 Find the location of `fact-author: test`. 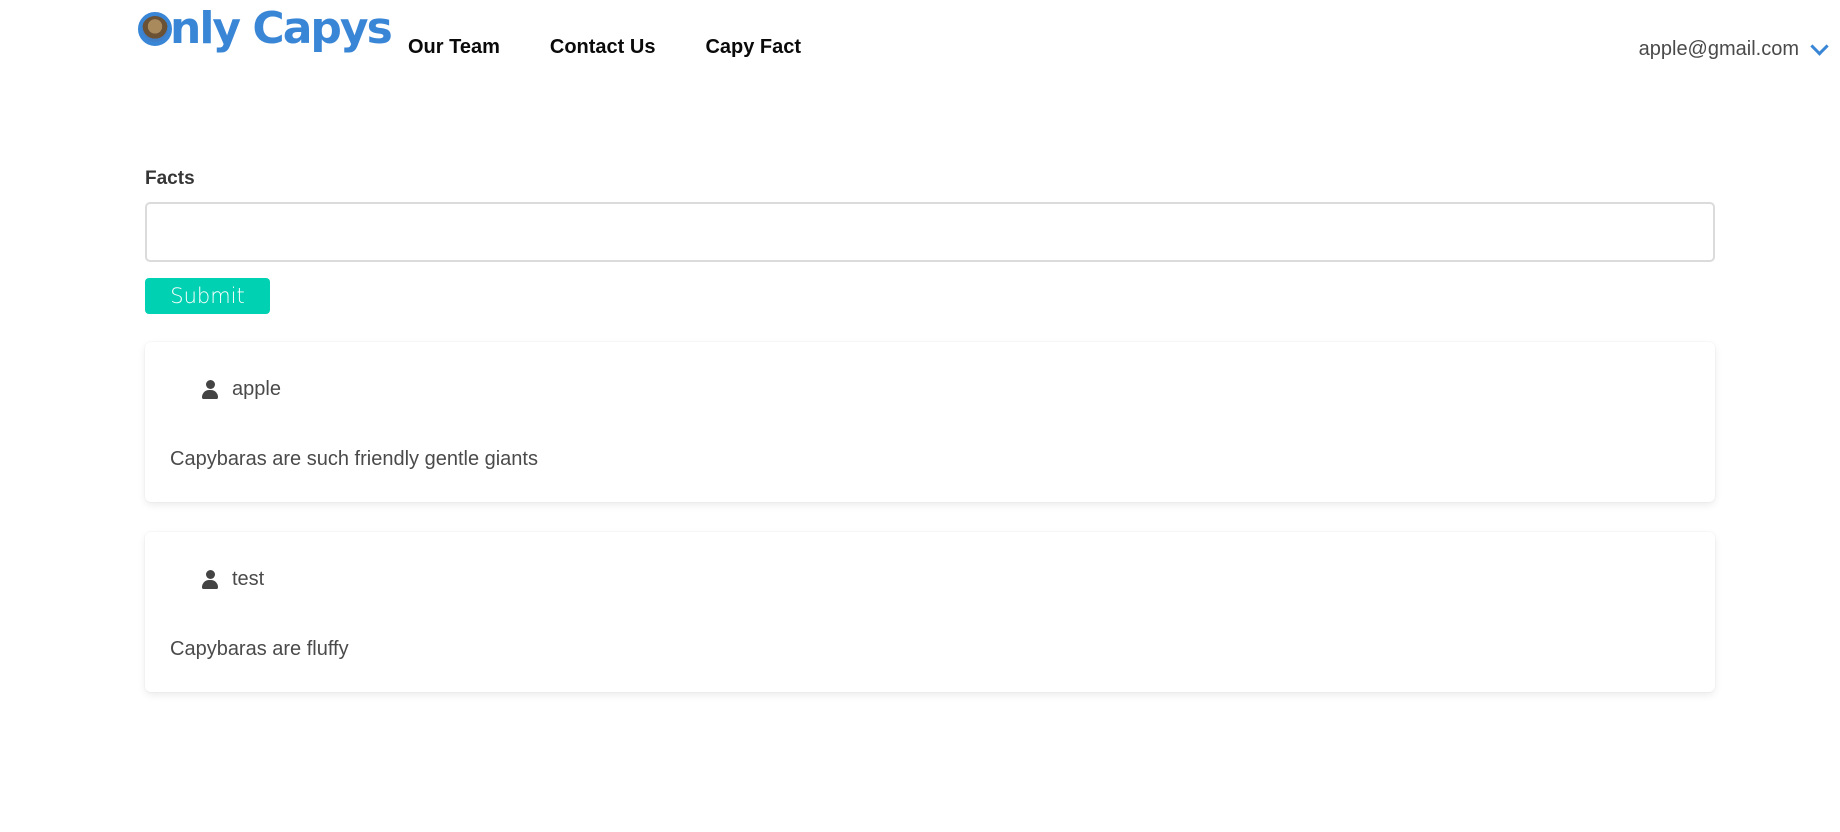

fact-author: test is located at coordinates (233, 579).